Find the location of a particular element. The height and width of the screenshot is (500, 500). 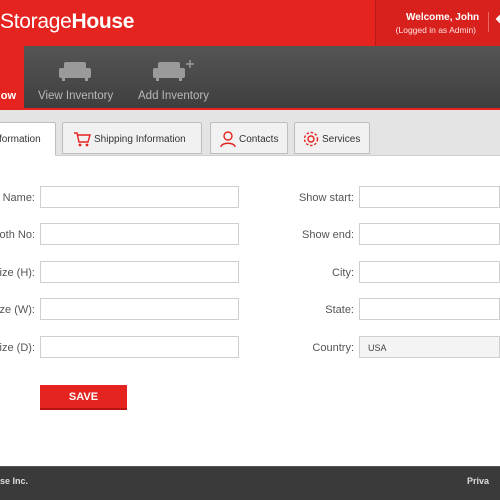

nav-item-view-inventory-label: View Inventory is located at coordinates (76, 96).